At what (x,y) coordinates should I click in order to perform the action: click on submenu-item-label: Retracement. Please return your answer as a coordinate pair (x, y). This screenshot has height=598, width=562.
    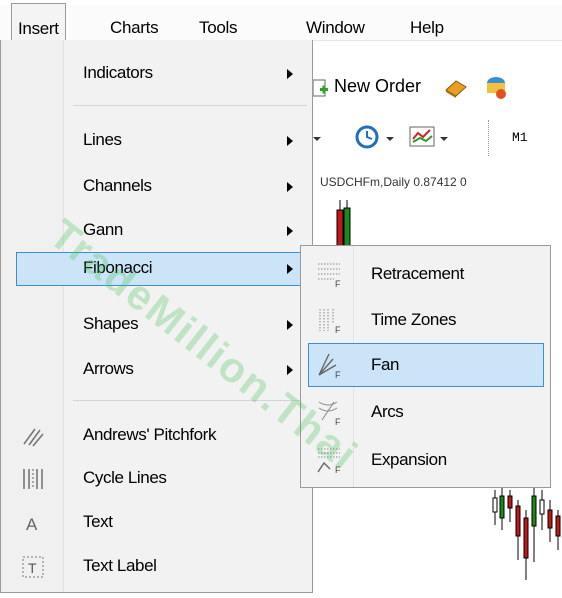
    Looking at the image, I should click on (417, 273).